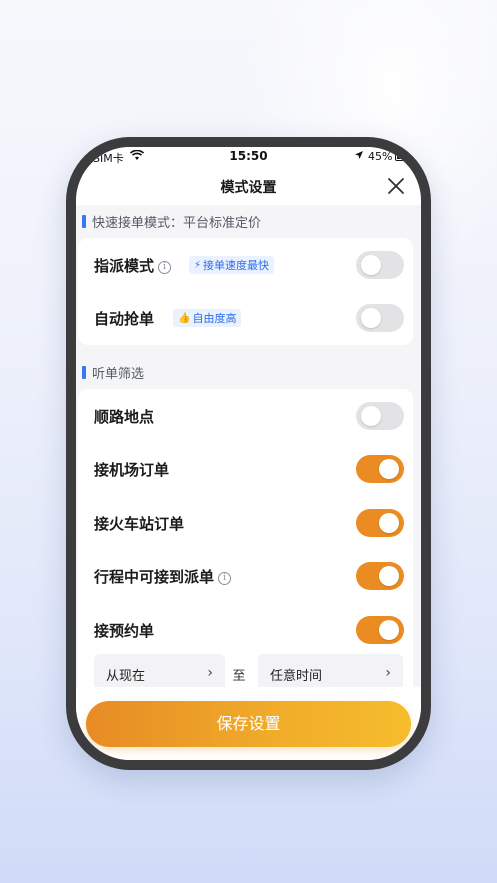 The image size is (497, 883). I want to click on status-bar: 无SIM卡 15:50 45%, so click(248, 158).